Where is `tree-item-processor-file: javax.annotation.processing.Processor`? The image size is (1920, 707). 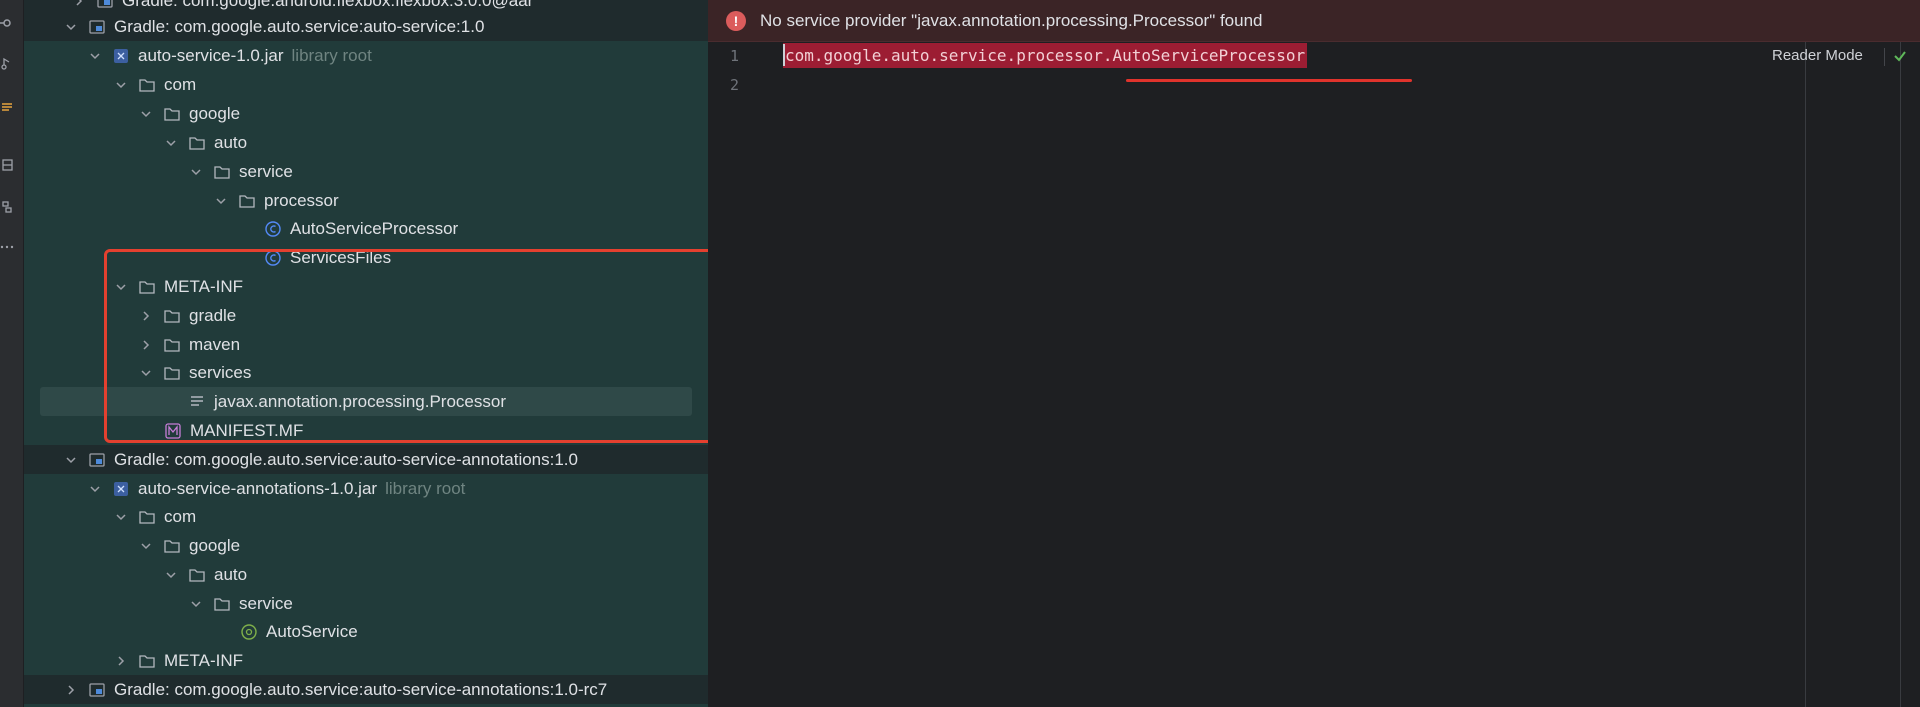
tree-item-processor-file: javax.annotation.processing.Processor is located at coordinates (366, 401).